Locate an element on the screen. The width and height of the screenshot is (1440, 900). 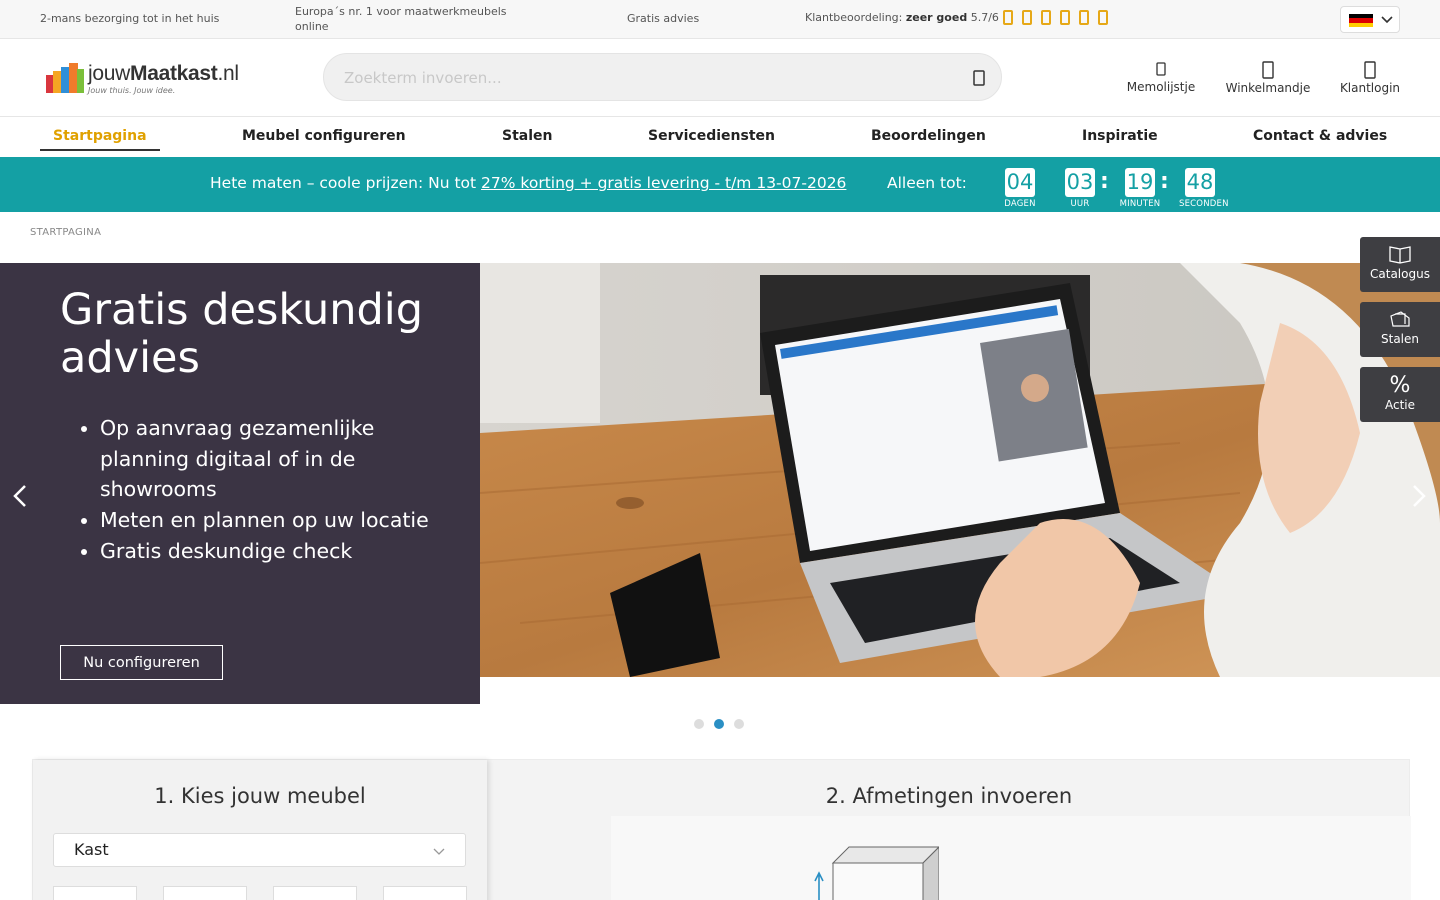
customer-rating: Klantbeoordeling: zeer goed 5.7/6 is located at coordinates (902, 17).